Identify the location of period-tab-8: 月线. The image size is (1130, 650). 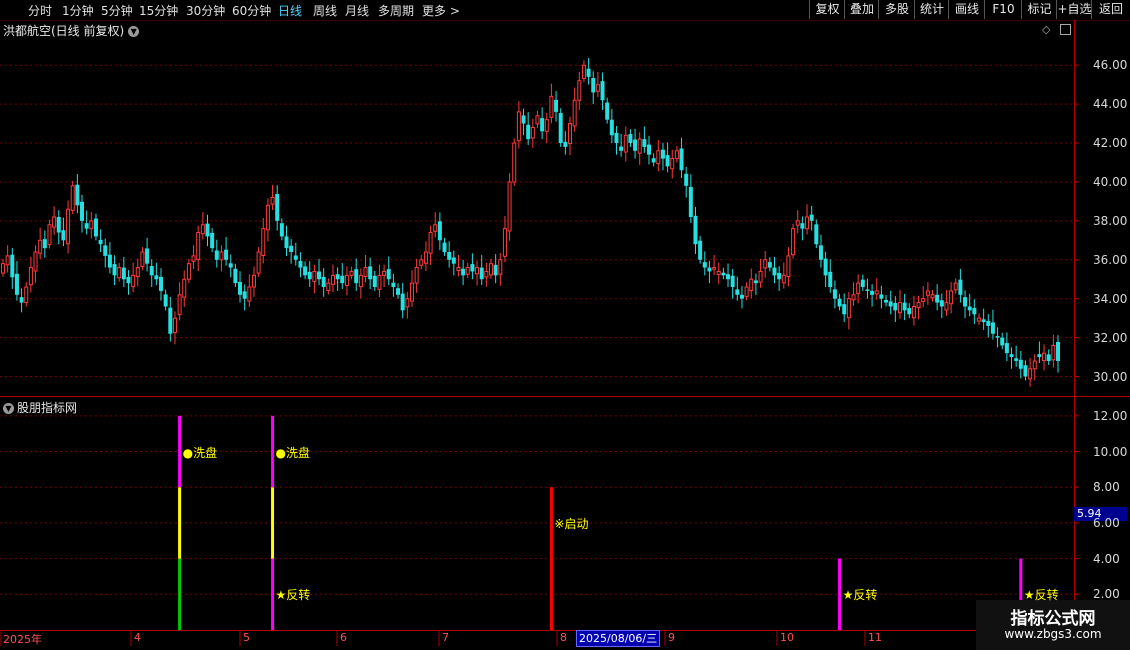
(357, 10).